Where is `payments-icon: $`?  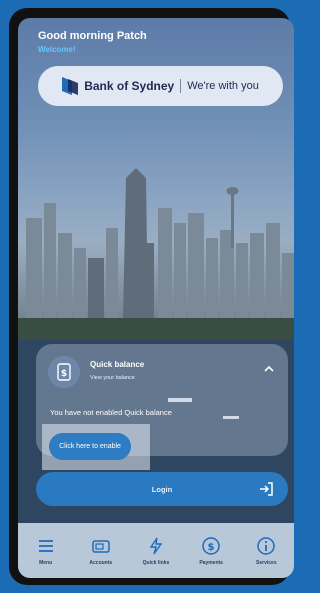
payments-icon: $ is located at coordinates (211, 545).